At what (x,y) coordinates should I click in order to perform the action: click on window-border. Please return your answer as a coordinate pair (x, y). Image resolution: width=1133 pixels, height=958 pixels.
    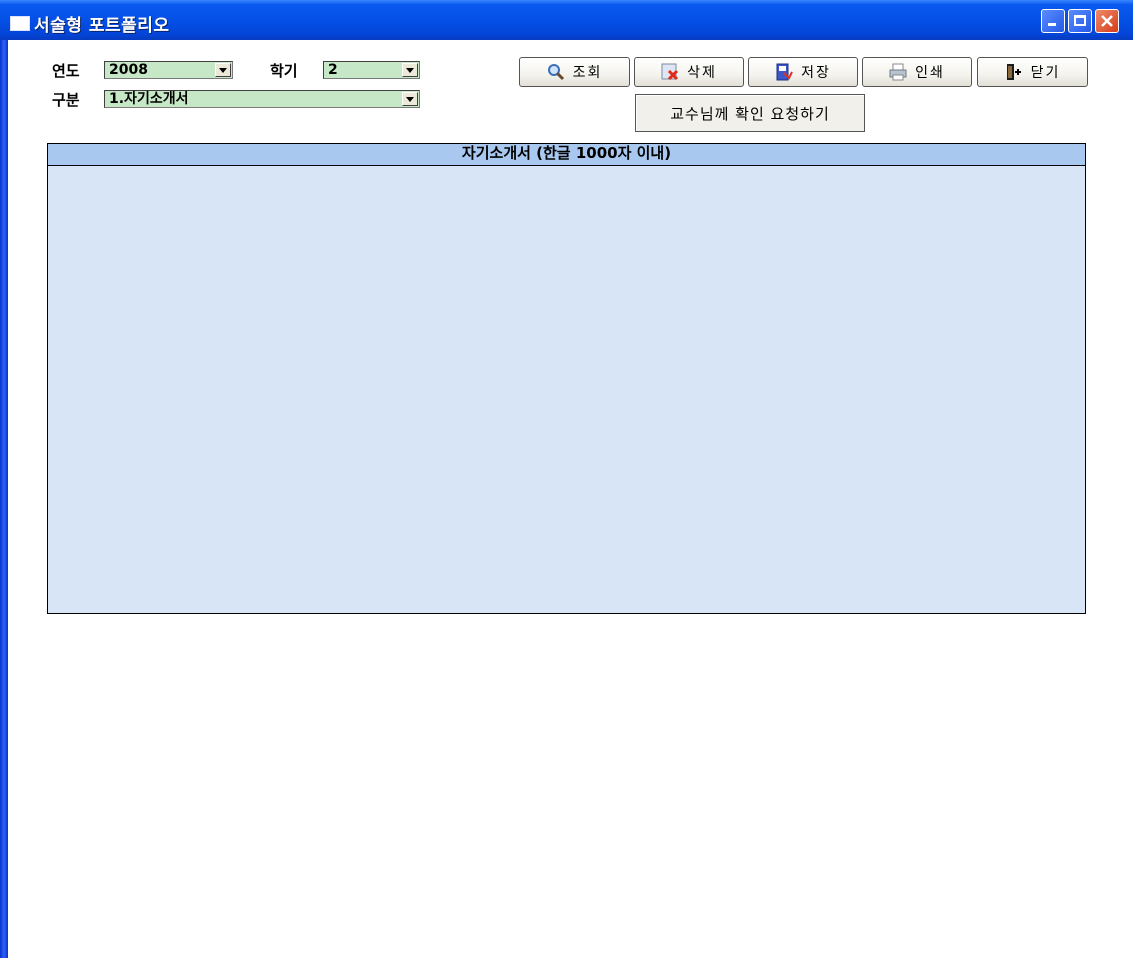
    Looking at the image, I should click on (4, 499).